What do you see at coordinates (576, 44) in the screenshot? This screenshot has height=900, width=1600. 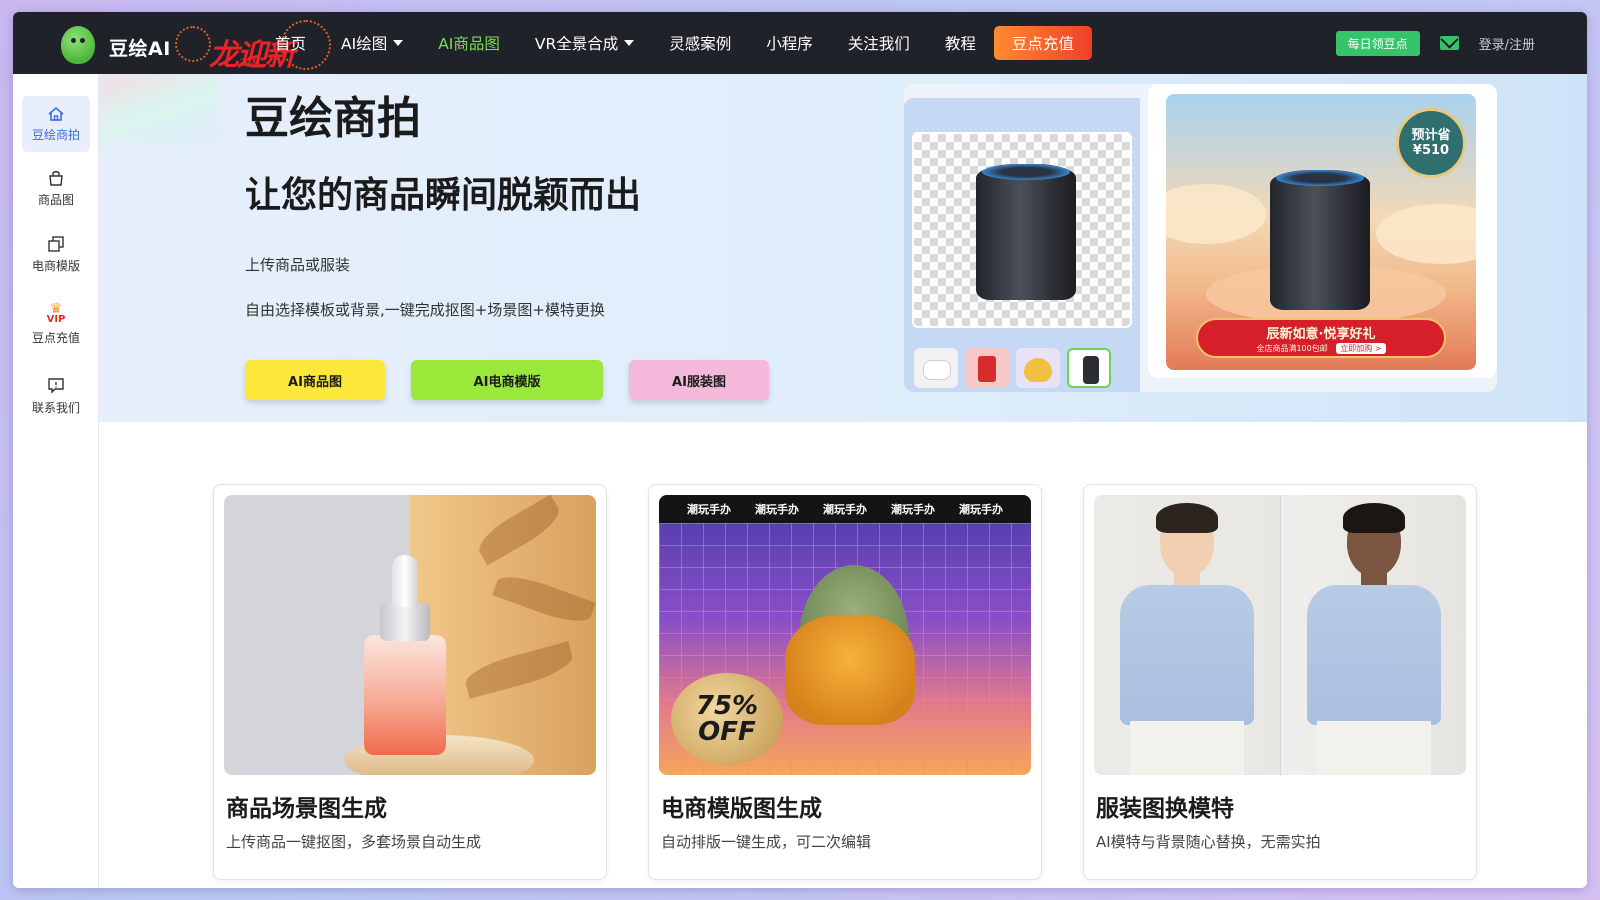 I see `nav-vr-panorama-label: VR全景合成` at bounding box center [576, 44].